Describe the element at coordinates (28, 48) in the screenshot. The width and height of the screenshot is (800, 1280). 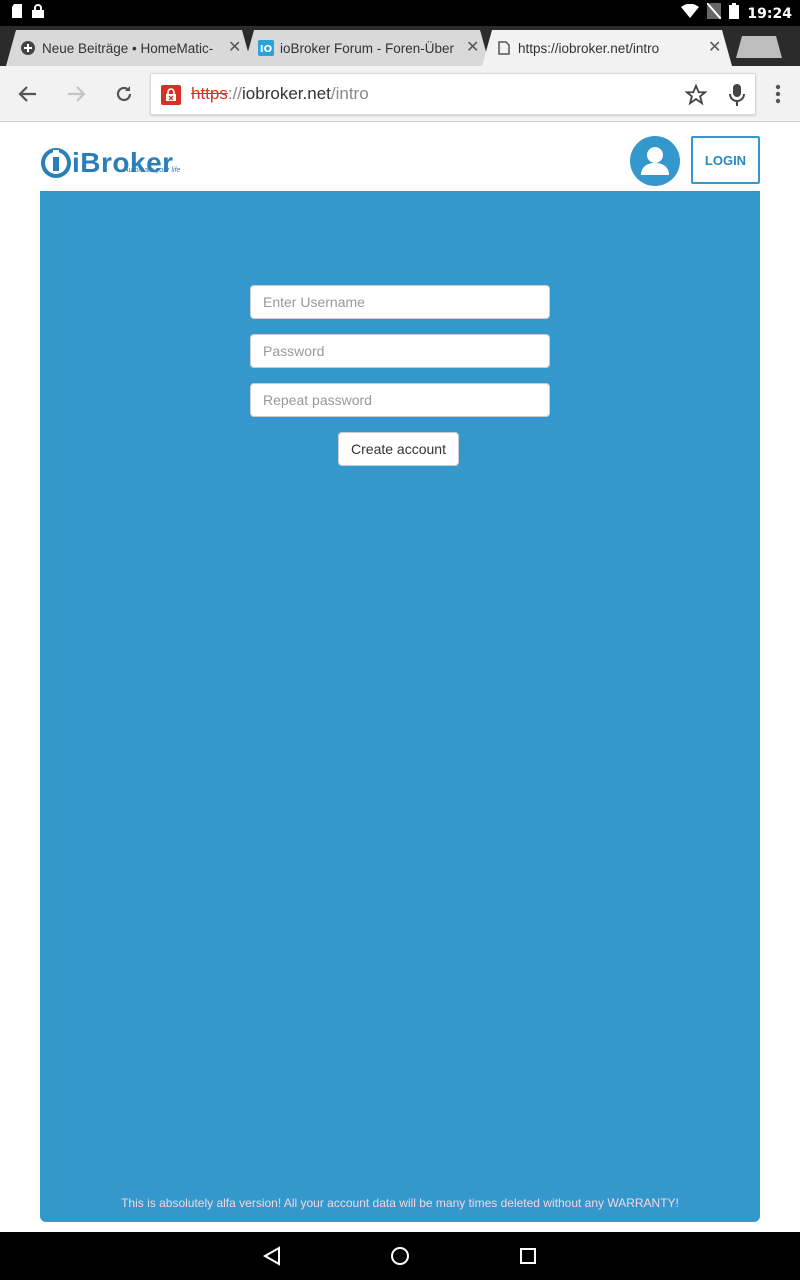
I see `plus-circle-icon` at that location.